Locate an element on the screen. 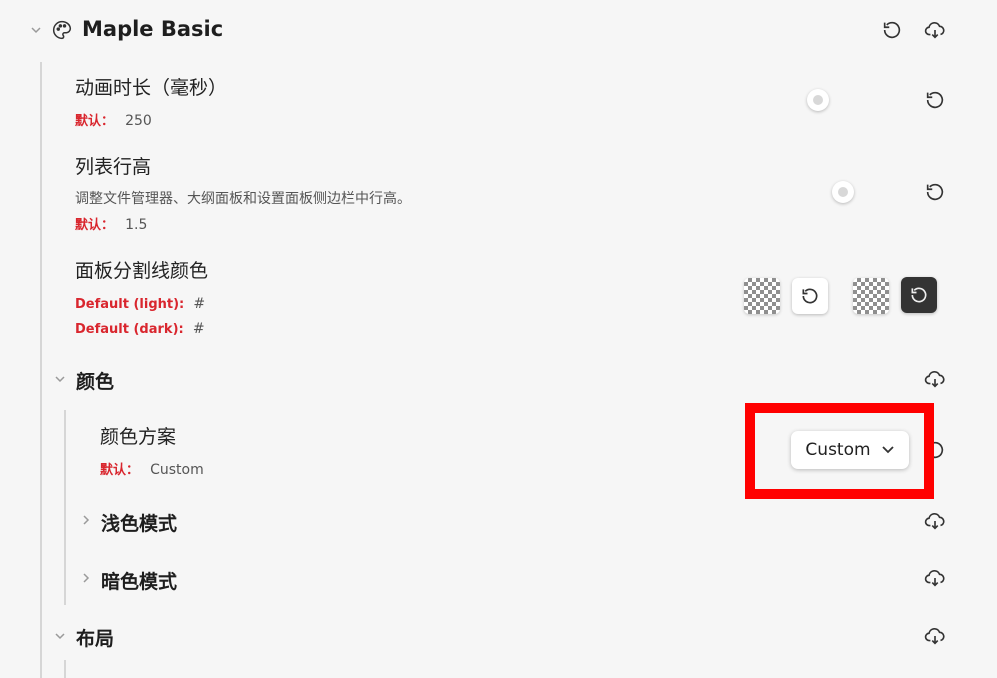 The image size is (997, 678). light-mode-title: 浅色模式 is located at coordinates (139, 522).